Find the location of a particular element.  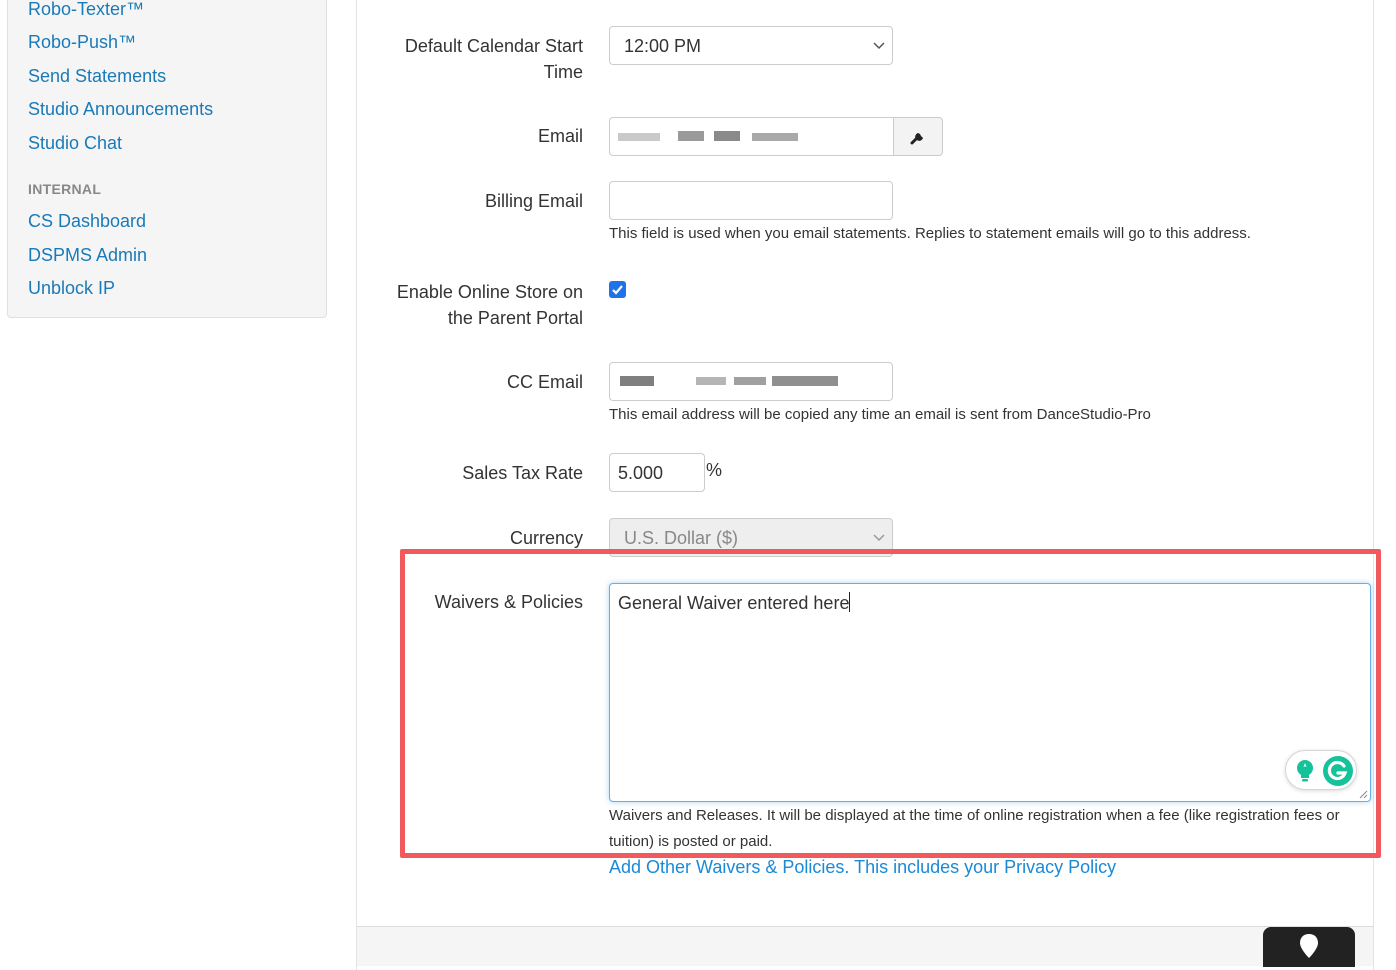

checkmark-icon is located at coordinates (617, 290).